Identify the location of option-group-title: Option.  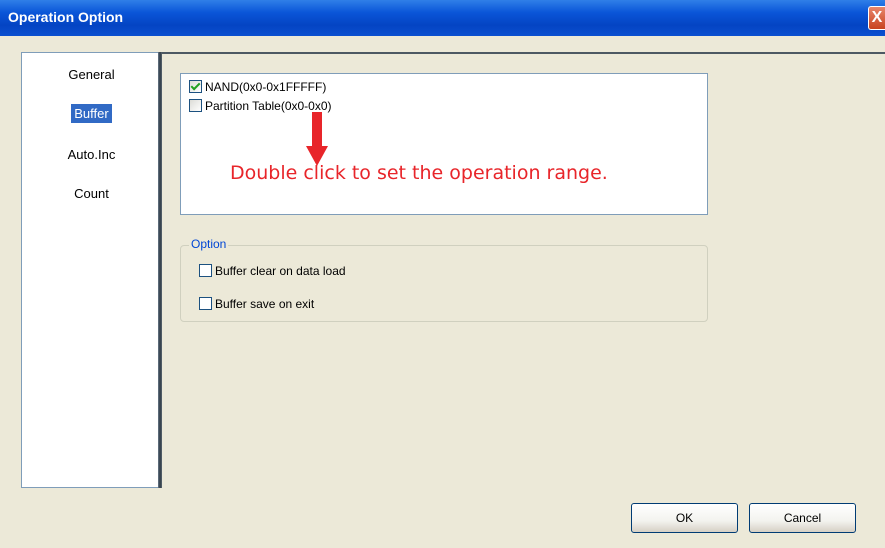
(209, 244).